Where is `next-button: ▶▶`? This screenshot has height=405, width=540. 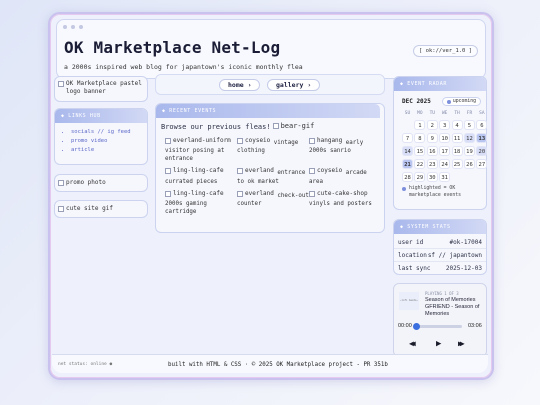
next-button: ▶▶ is located at coordinates (461, 344).